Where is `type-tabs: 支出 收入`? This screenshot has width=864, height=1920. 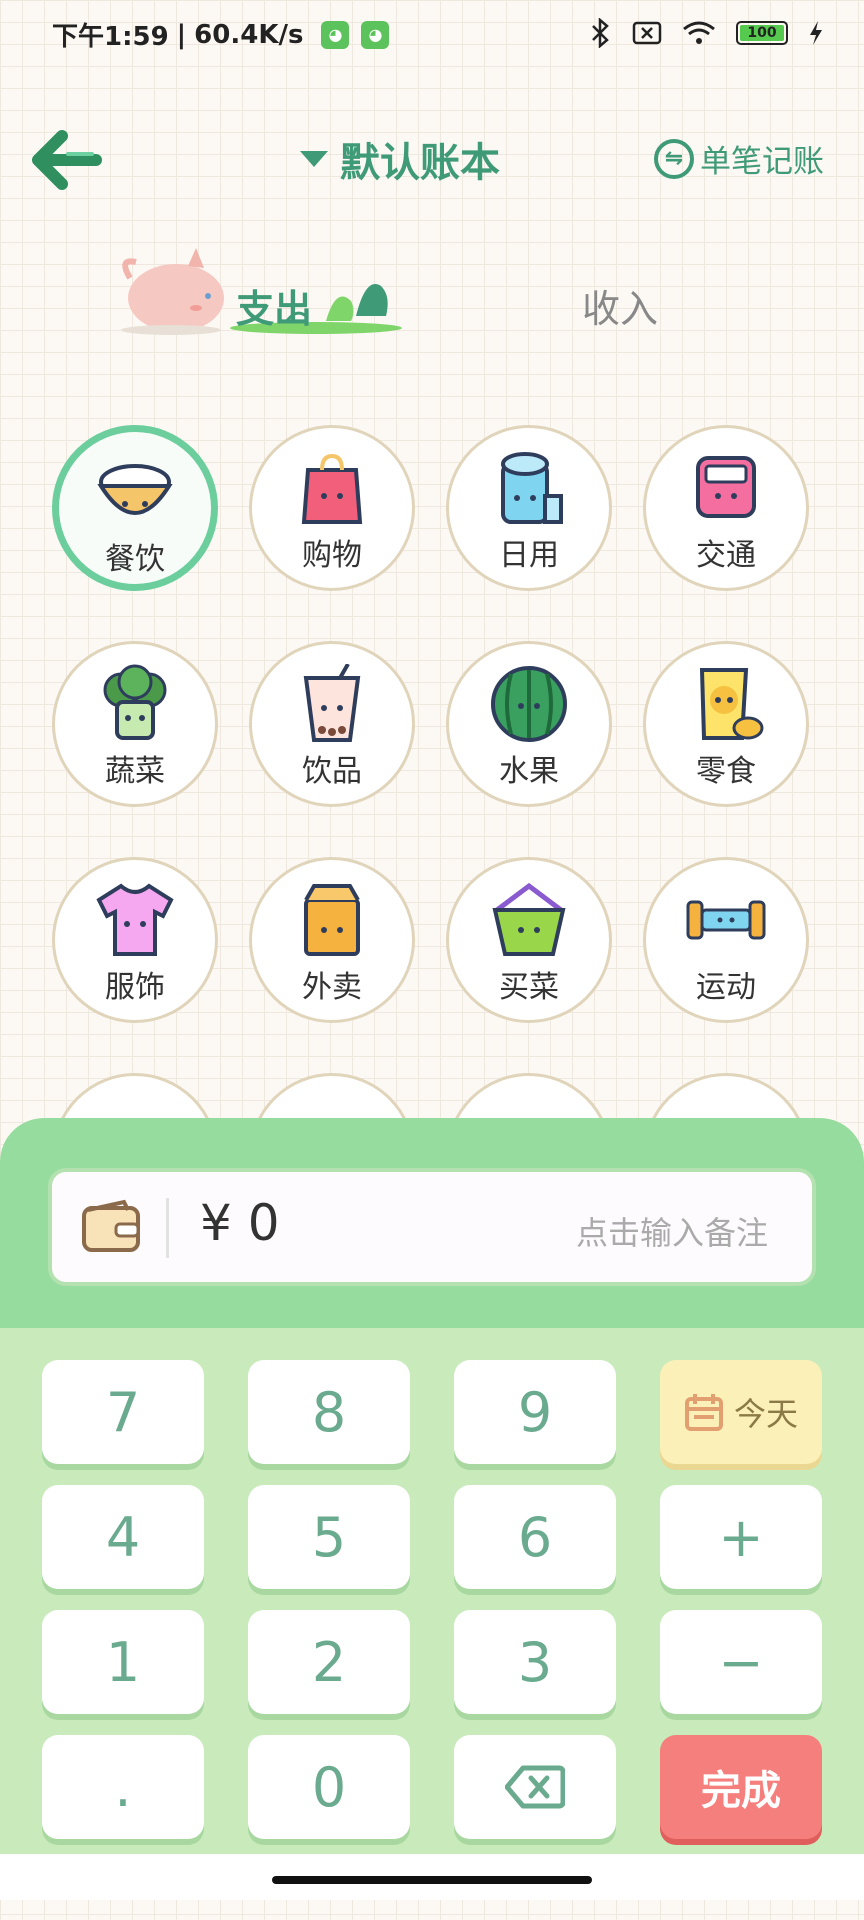
type-tabs: 支出 收入 is located at coordinates (432, 293).